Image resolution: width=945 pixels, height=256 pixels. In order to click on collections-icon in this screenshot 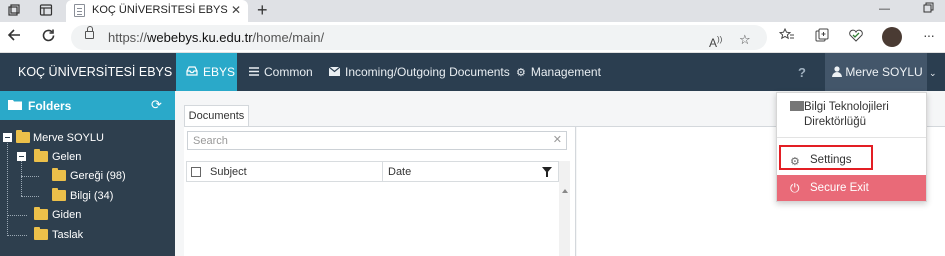, I will do `click(822, 38)`.